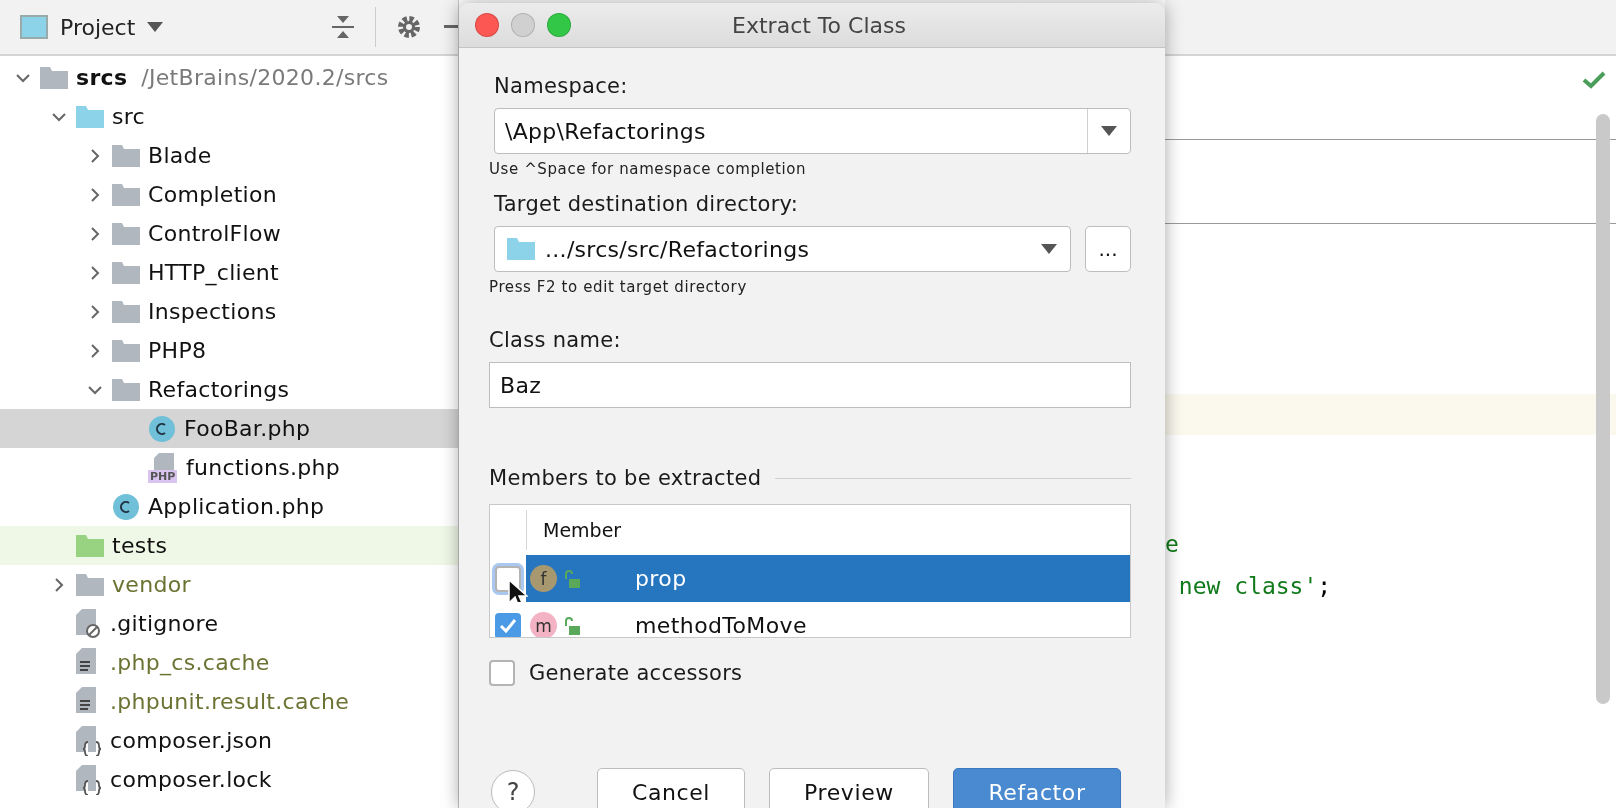  What do you see at coordinates (180, 155) in the screenshot?
I see `tree-item-label: Blade` at bounding box center [180, 155].